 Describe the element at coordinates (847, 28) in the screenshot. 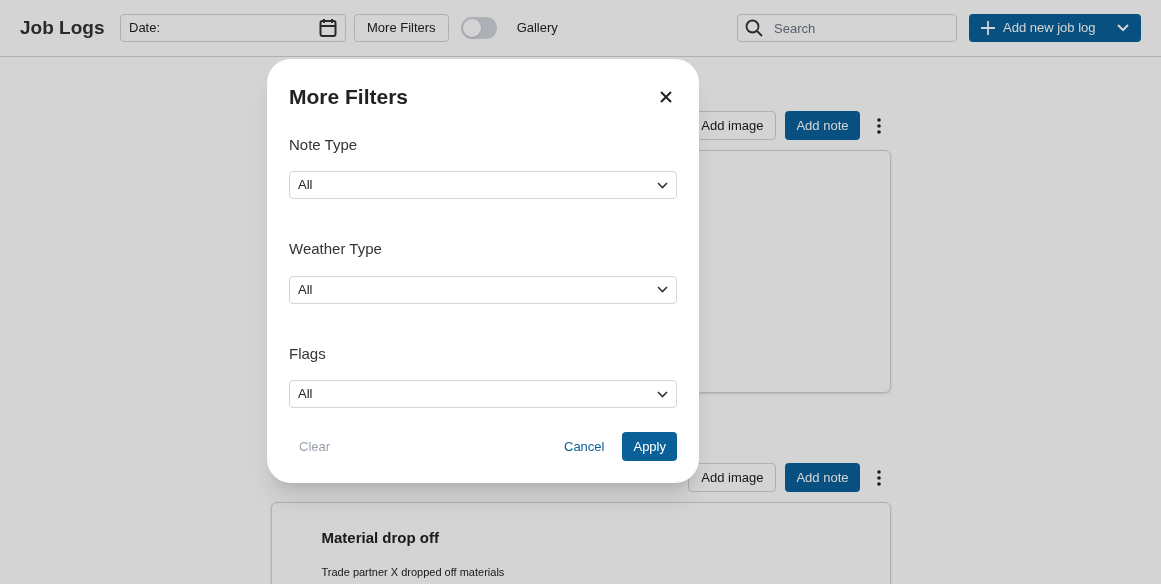

I see `search-field: Search` at that location.